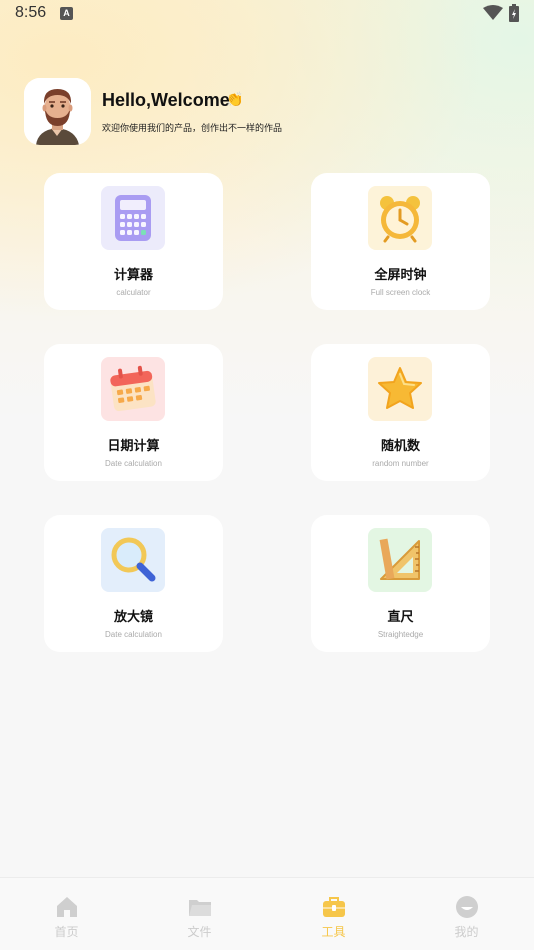 This screenshot has height=950, width=534. Describe the element at coordinates (133, 560) in the screenshot. I see `magnifier-icon` at that location.